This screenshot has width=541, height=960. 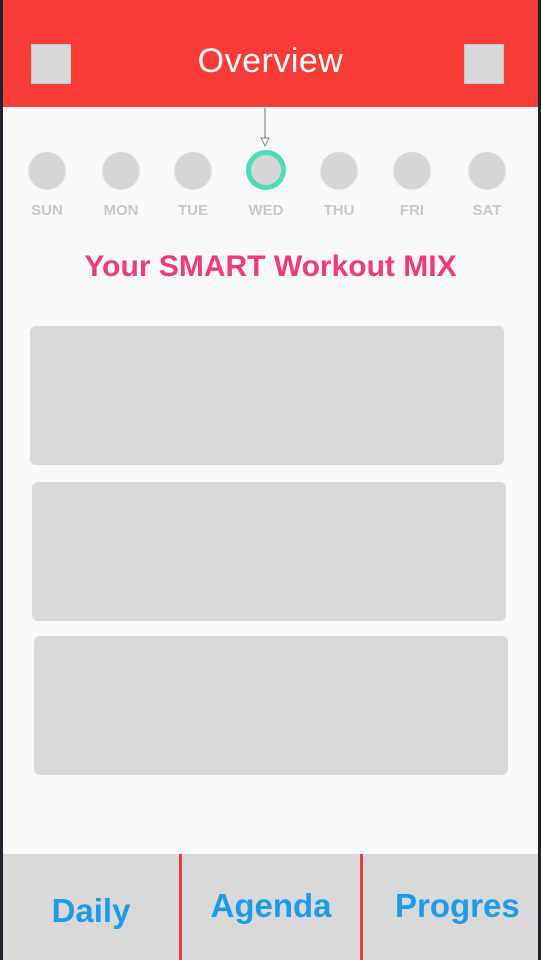 I want to click on day-fri: FRI, so click(x=412, y=185).